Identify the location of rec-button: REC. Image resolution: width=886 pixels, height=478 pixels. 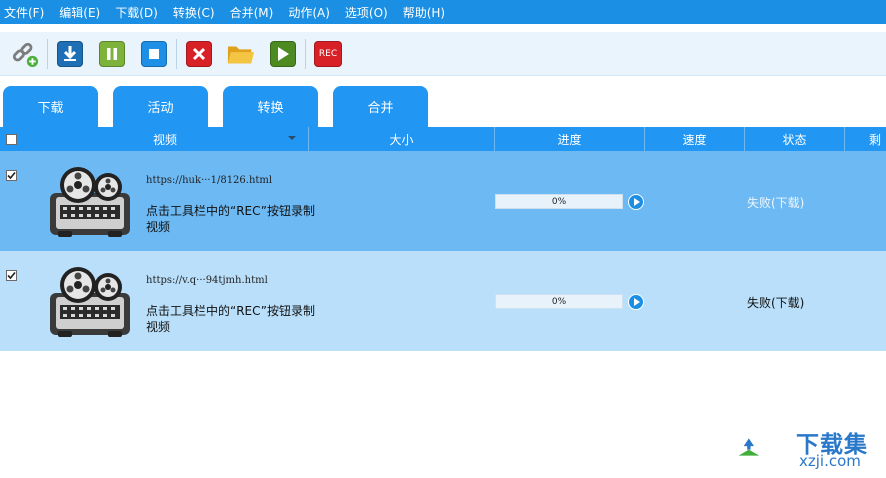
(328, 54).